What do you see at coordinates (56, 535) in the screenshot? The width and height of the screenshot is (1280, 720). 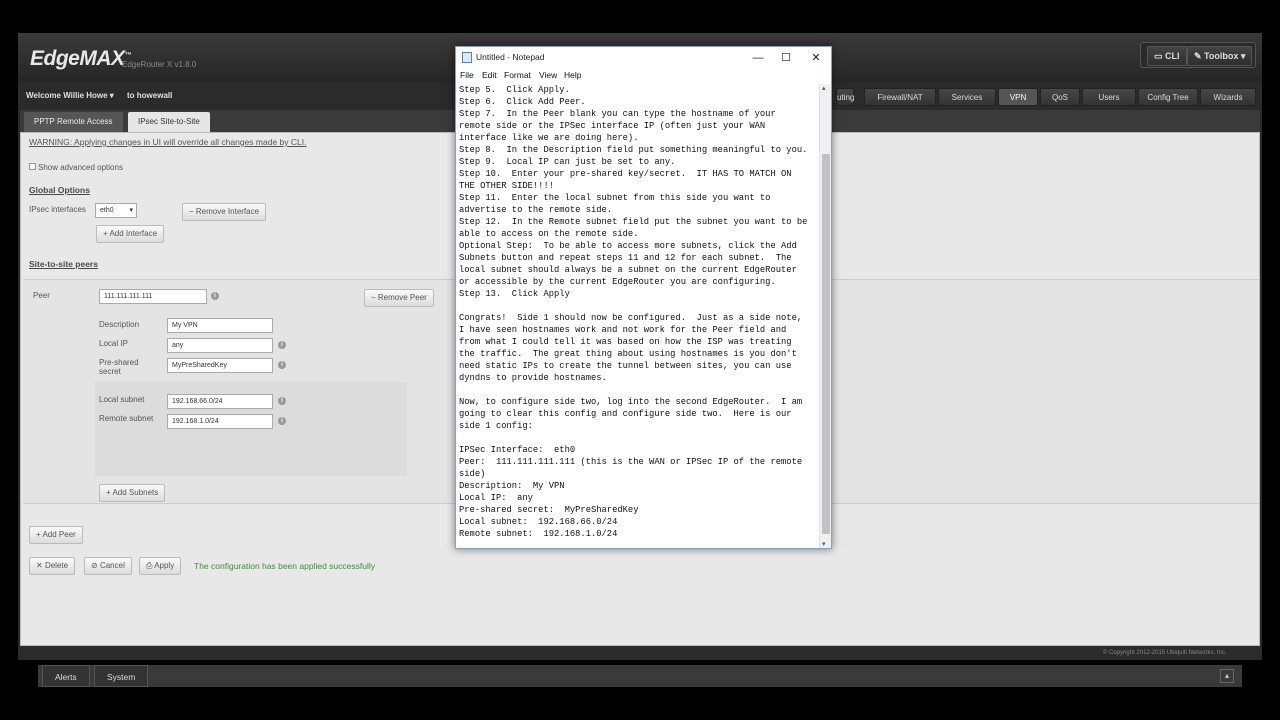 I see `add-peer-button: + Add Peer` at bounding box center [56, 535].